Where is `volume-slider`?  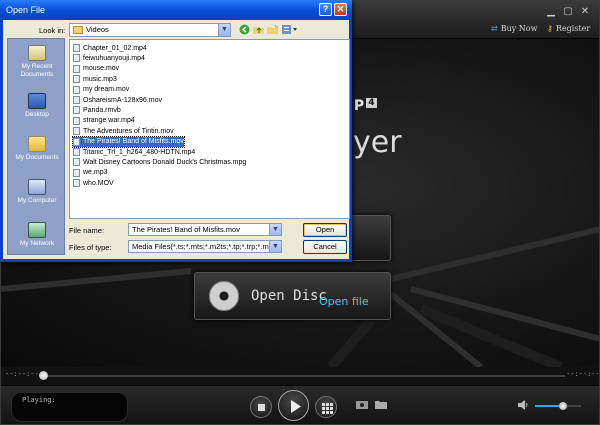
volume-slider is located at coordinates (558, 406).